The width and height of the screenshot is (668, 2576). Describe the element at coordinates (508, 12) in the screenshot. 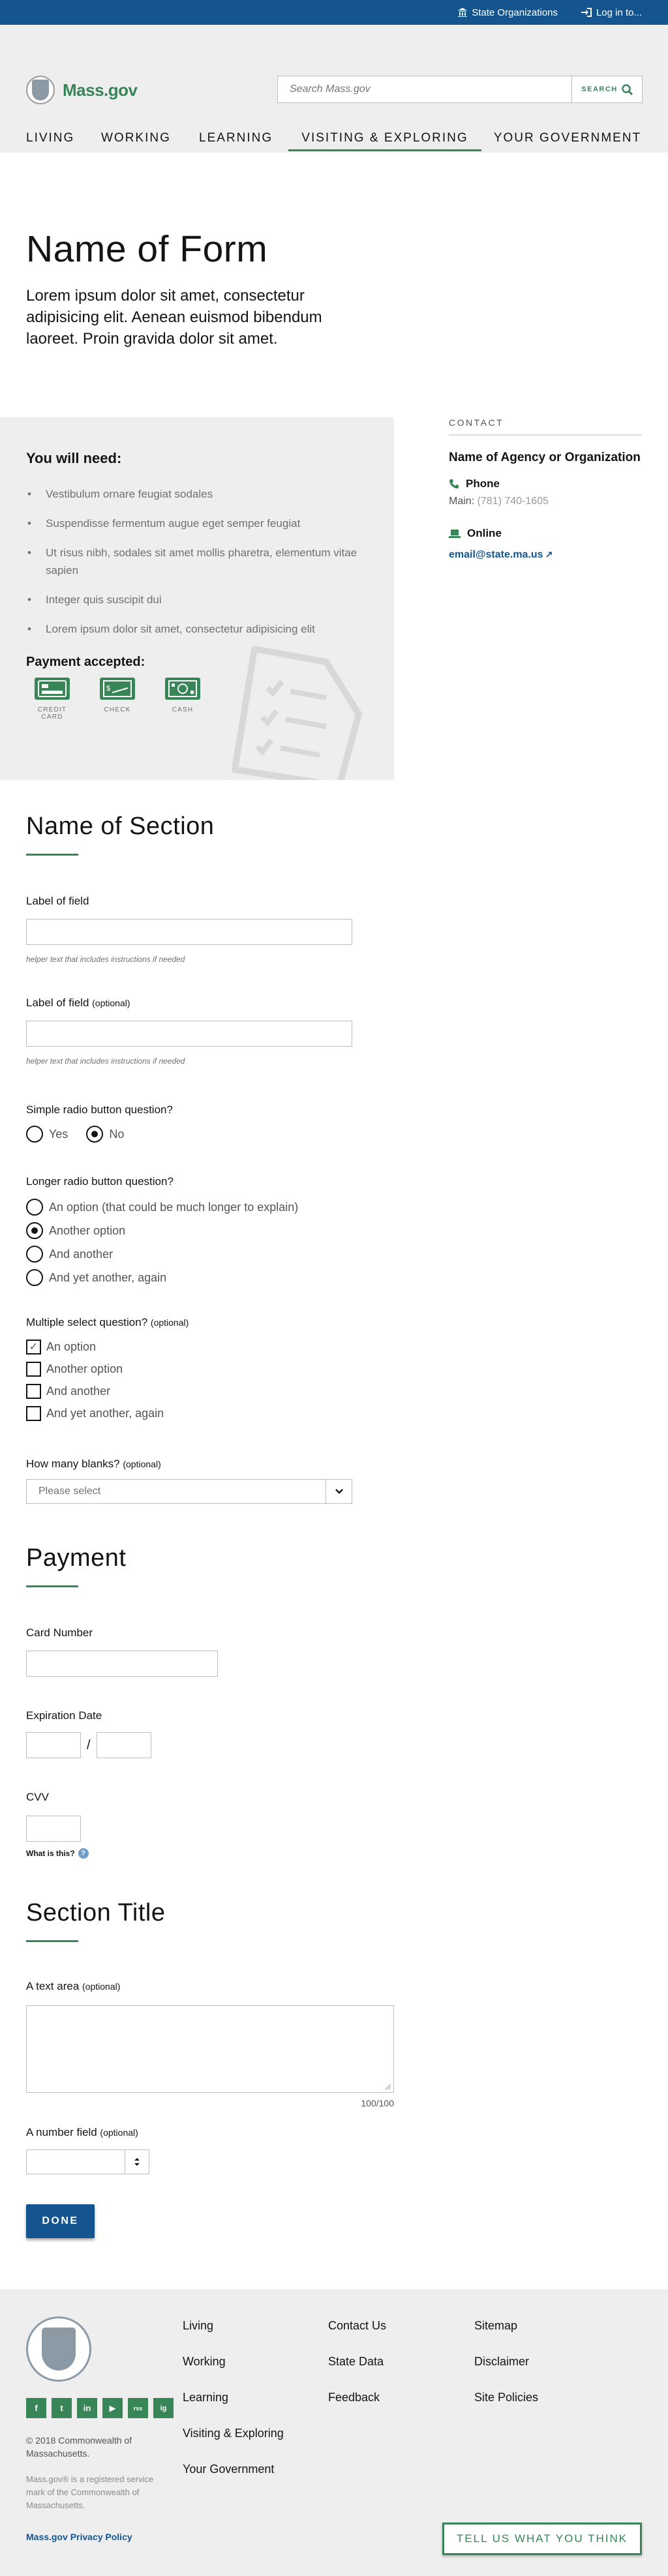

I see `state-organizations-link: State Organizations` at that location.